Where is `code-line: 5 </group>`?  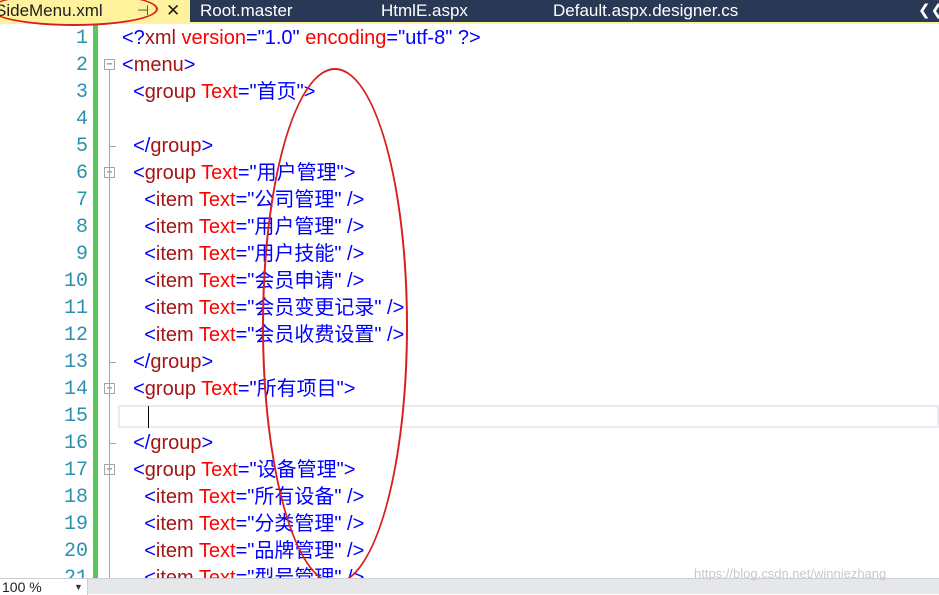
code-line: 5 </group> is located at coordinates (469, 146).